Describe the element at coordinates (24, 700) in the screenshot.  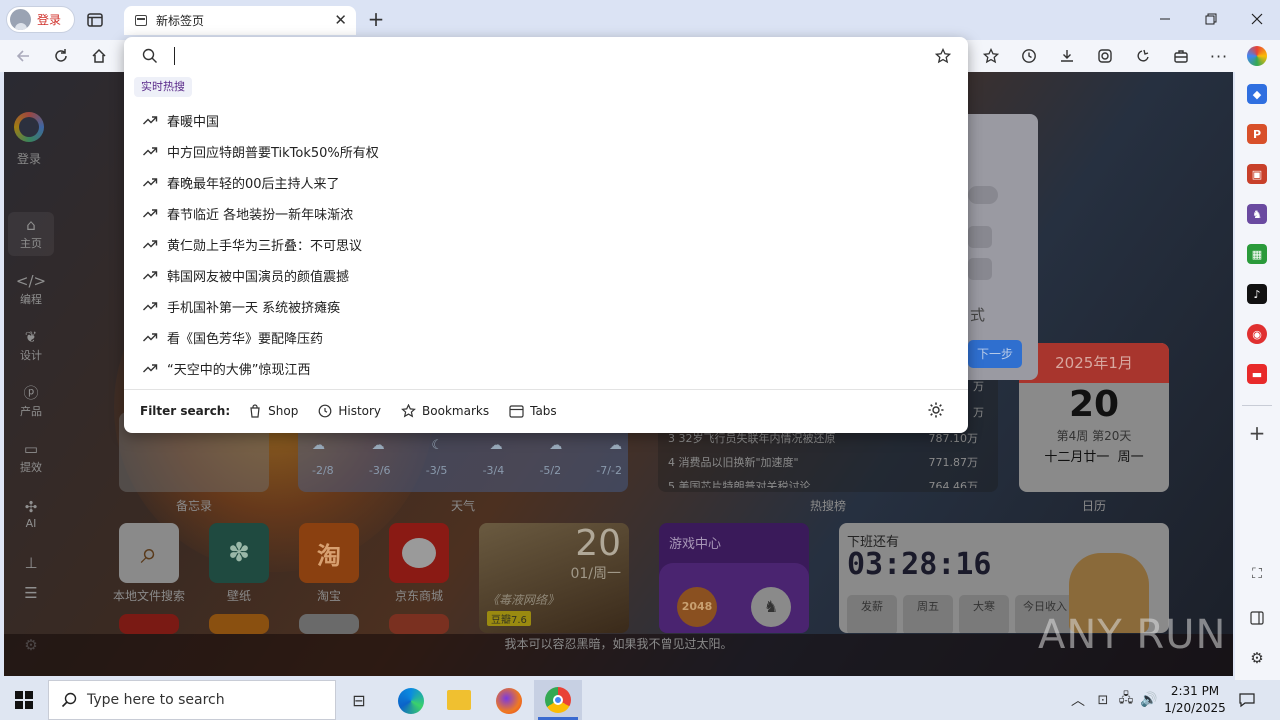
I see `windows-start-icon` at that location.